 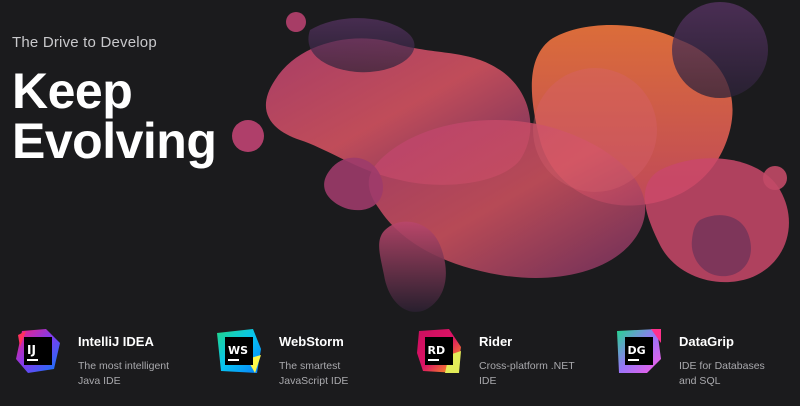 I want to click on product-name: WebStorm, so click(x=311, y=341).